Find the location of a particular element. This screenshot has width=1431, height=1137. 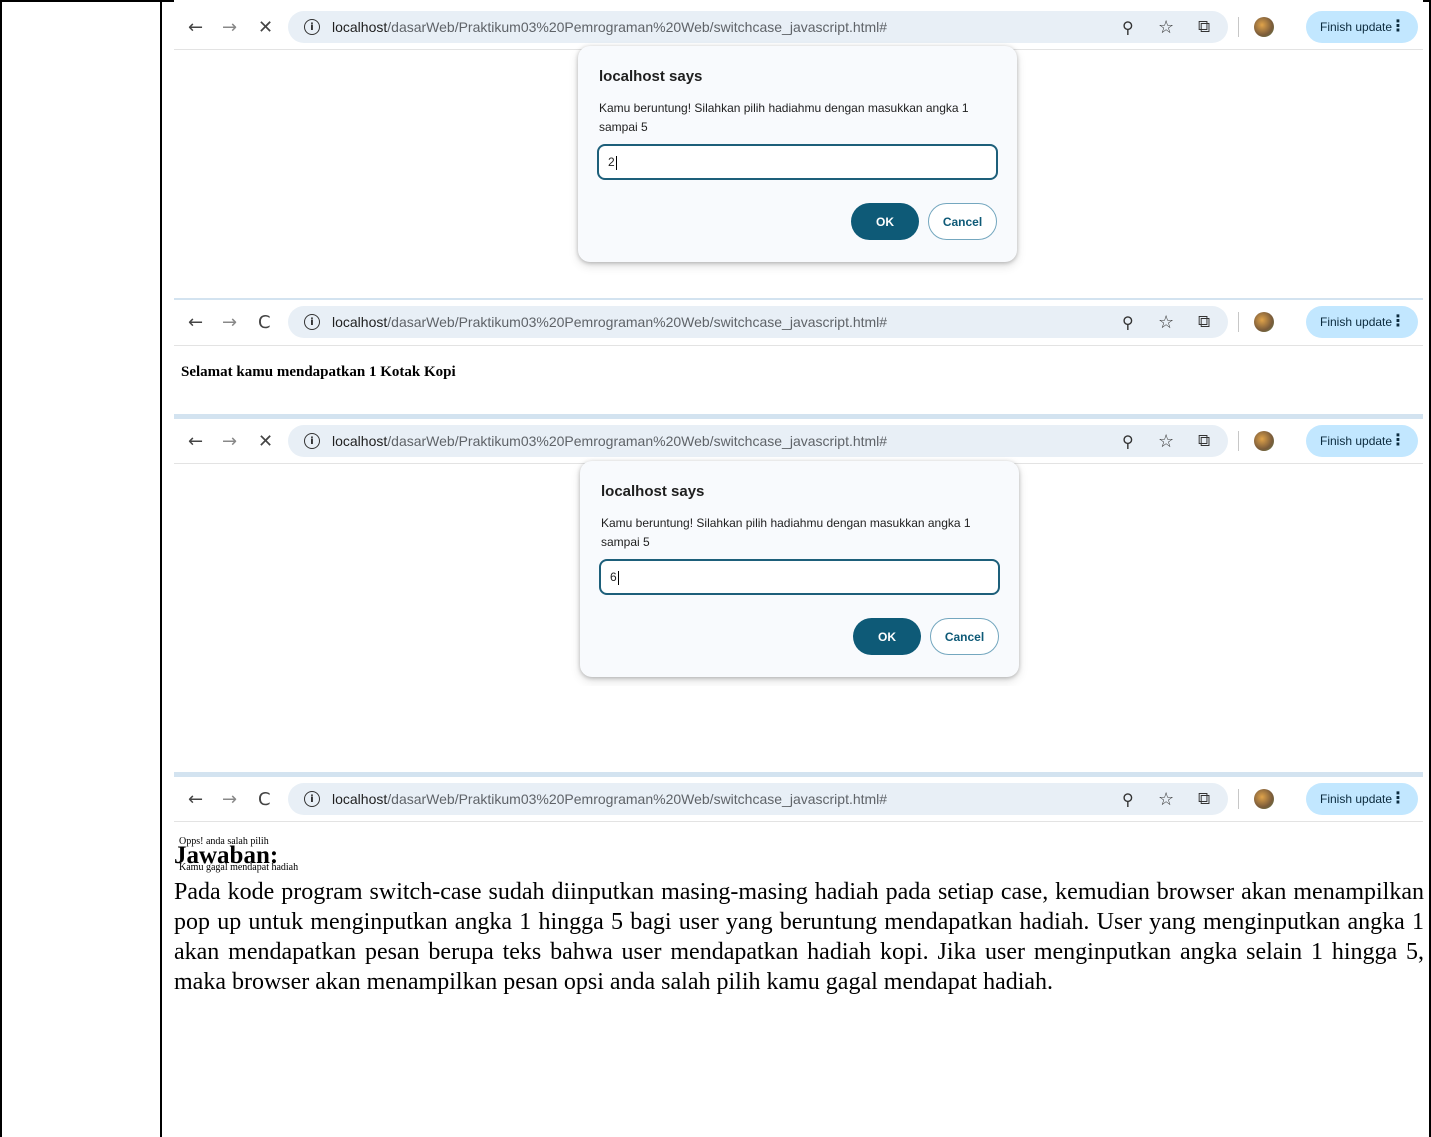

table-column-divider is located at coordinates (161, 568).